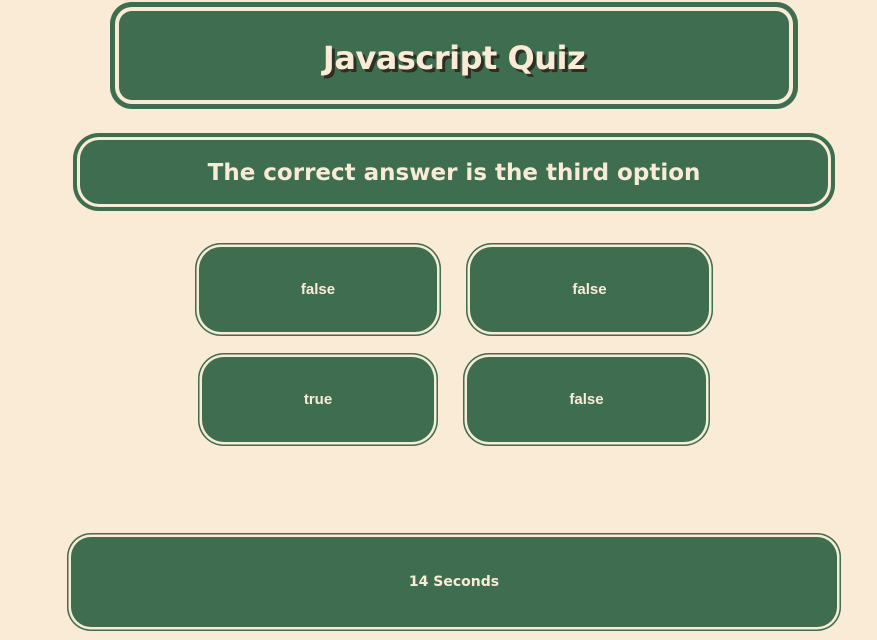  I want to click on question-text: The correct answer is the third option, so click(454, 173).